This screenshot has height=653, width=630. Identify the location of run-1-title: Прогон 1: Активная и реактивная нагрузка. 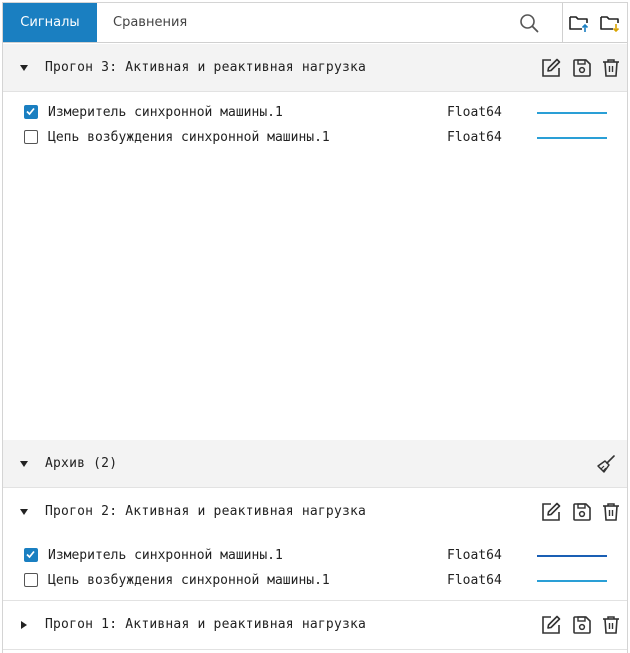
(206, 624).